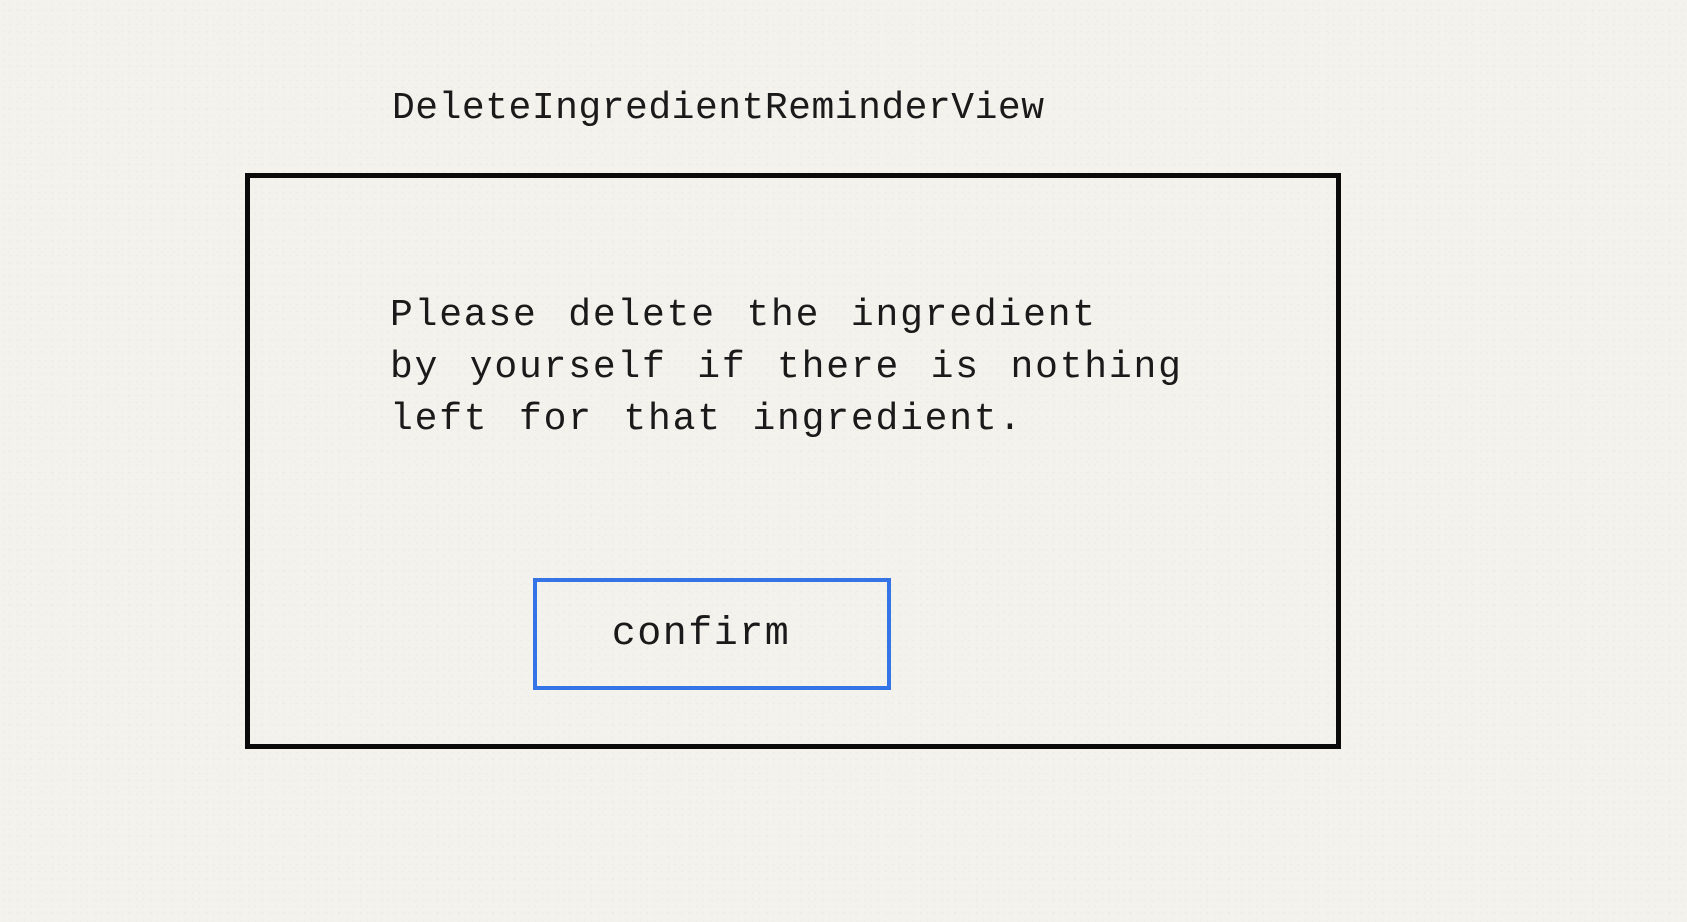  I want to click on view-title: DeleteIngredientReminderView, so click(718, 108).